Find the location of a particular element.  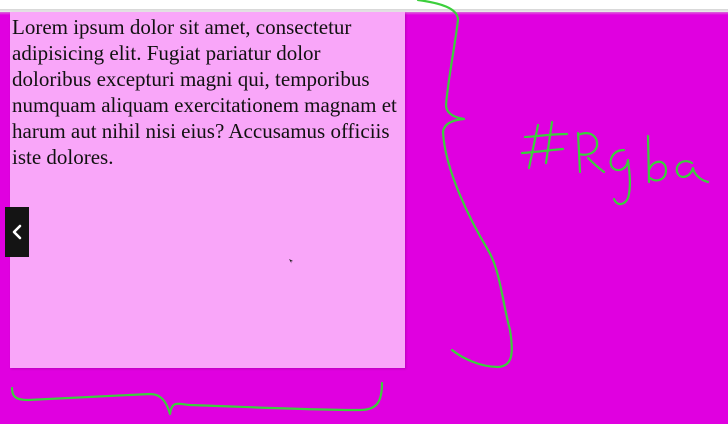

mouse-cursor-icon is located at coordinates (291, 261).